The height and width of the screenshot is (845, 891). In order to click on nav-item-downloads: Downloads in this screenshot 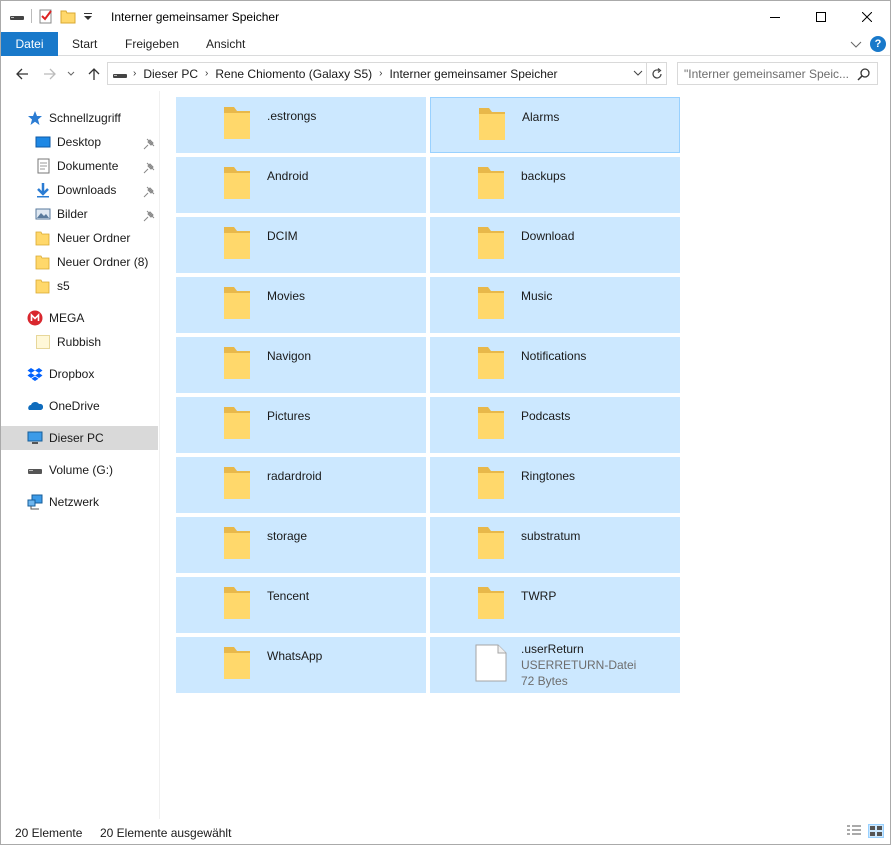, I will do `click(79, 190)`.